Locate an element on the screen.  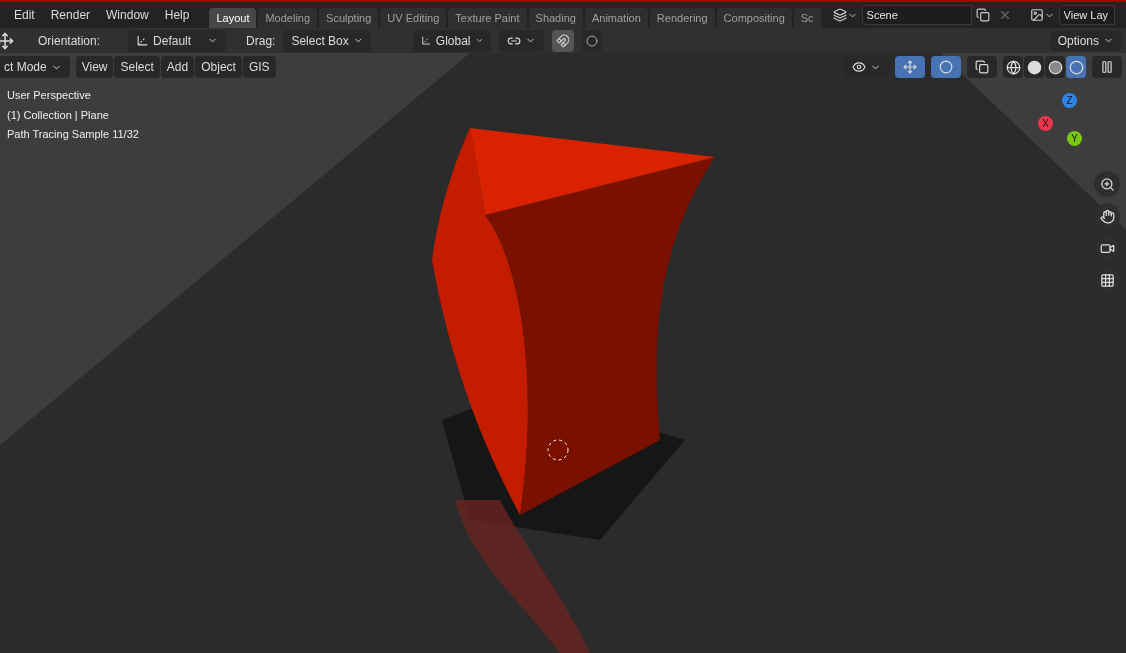
mode-dropdown: ct Mode is located at coordinates (35, 67).